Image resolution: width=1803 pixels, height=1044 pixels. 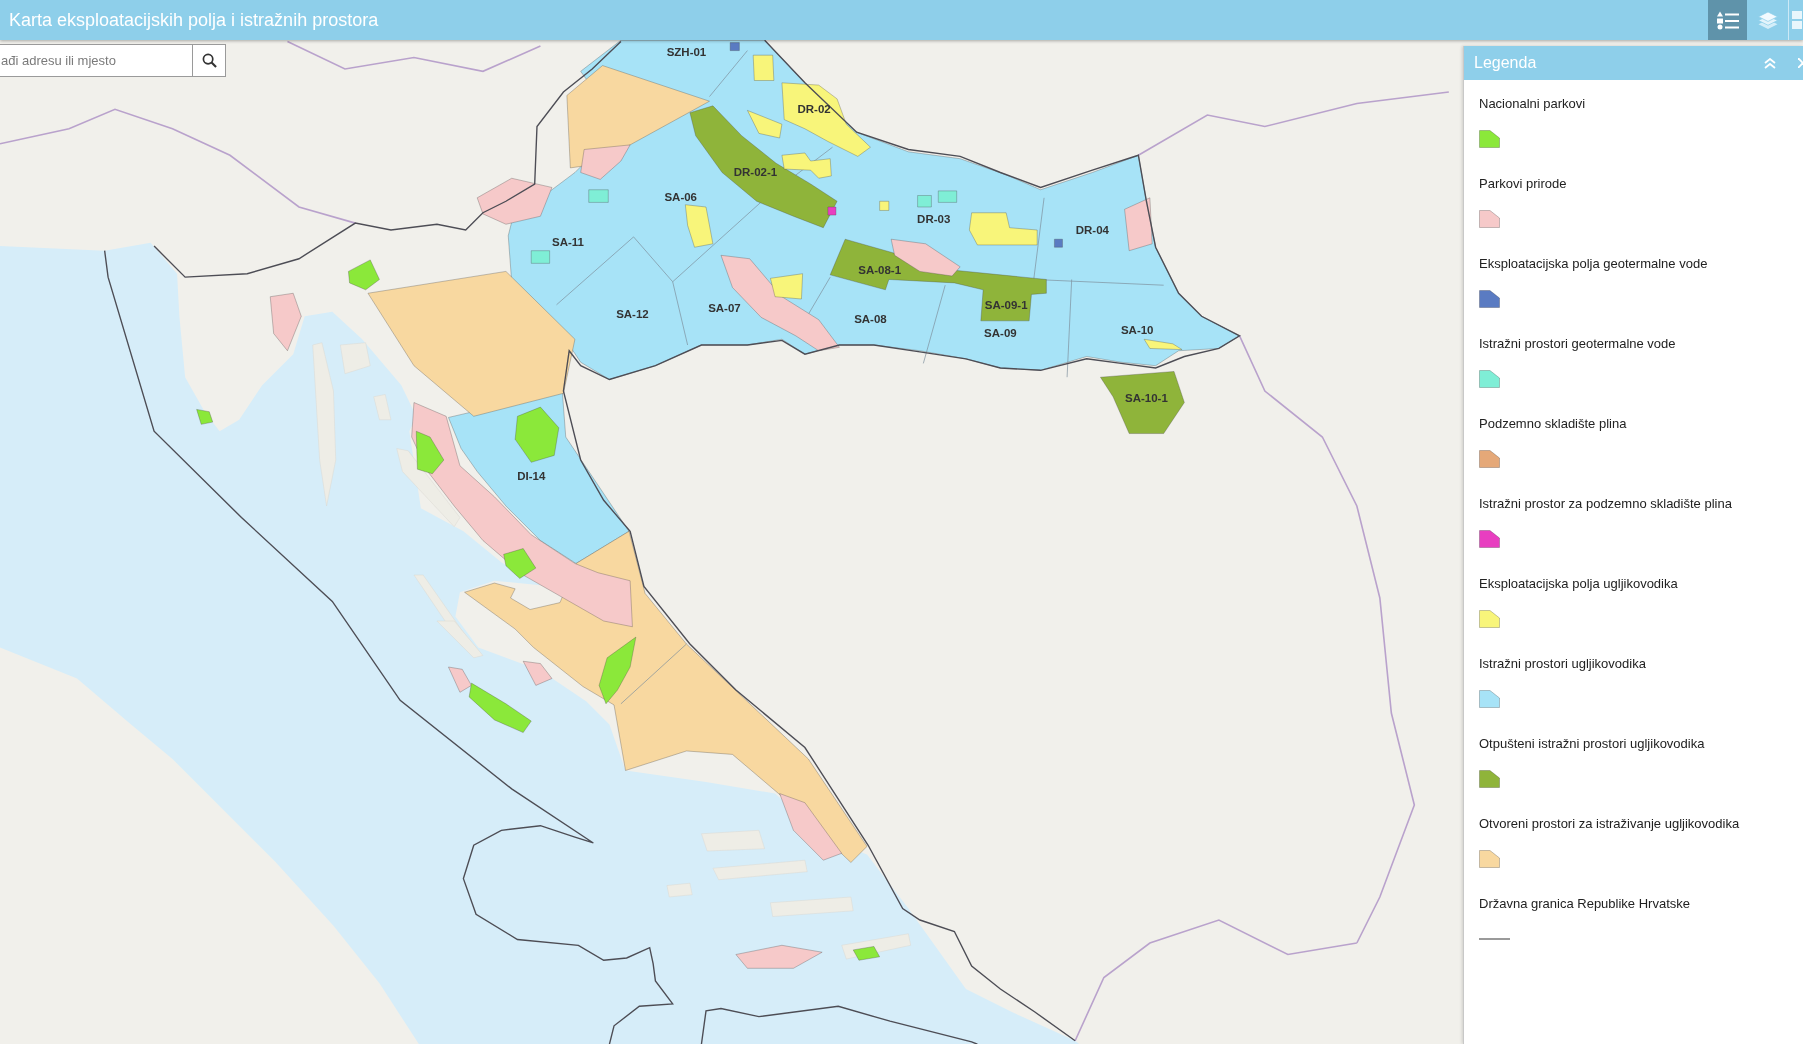 What do you see at coordinates (680, 196) in the screenshot?
I see `block-label: SA-06` at bounding box center [680, 196].